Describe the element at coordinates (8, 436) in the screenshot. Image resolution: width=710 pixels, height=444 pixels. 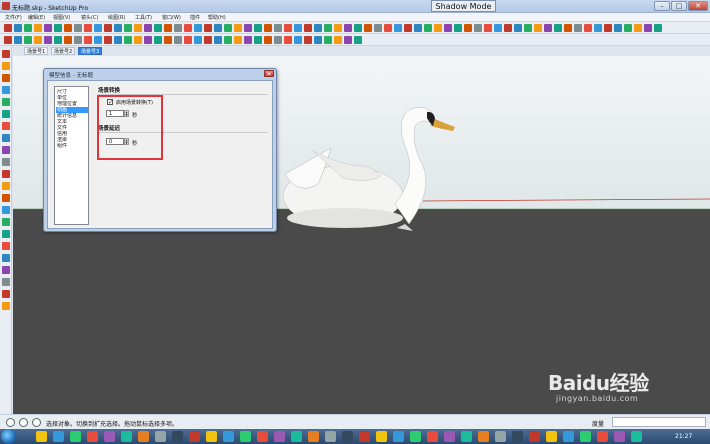
I see `start-button` at that location.